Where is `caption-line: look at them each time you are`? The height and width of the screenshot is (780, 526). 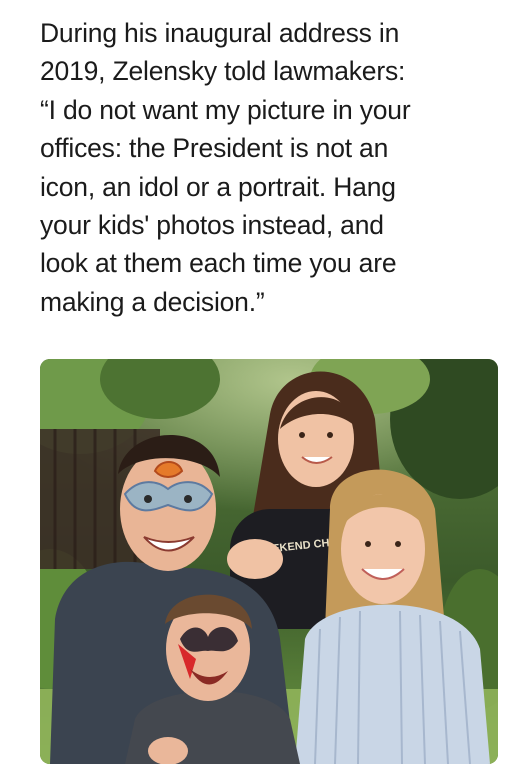 caption-line: look at them each time you are is located at coordinates (218, 263).